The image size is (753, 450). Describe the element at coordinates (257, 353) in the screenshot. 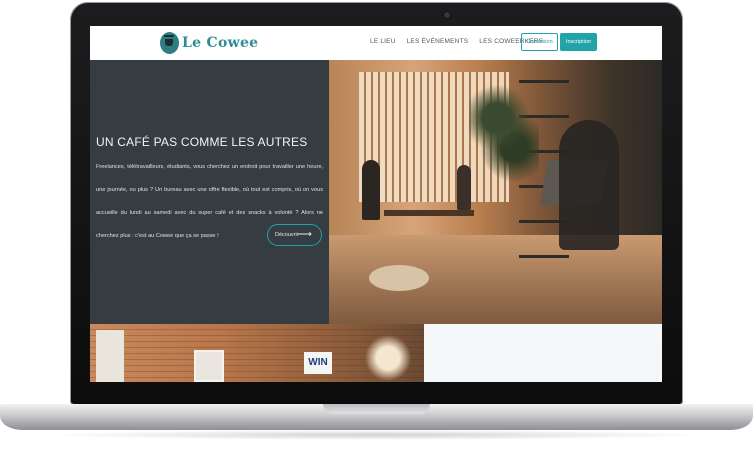

I see `brick-wall-photo: WIN` at that location.